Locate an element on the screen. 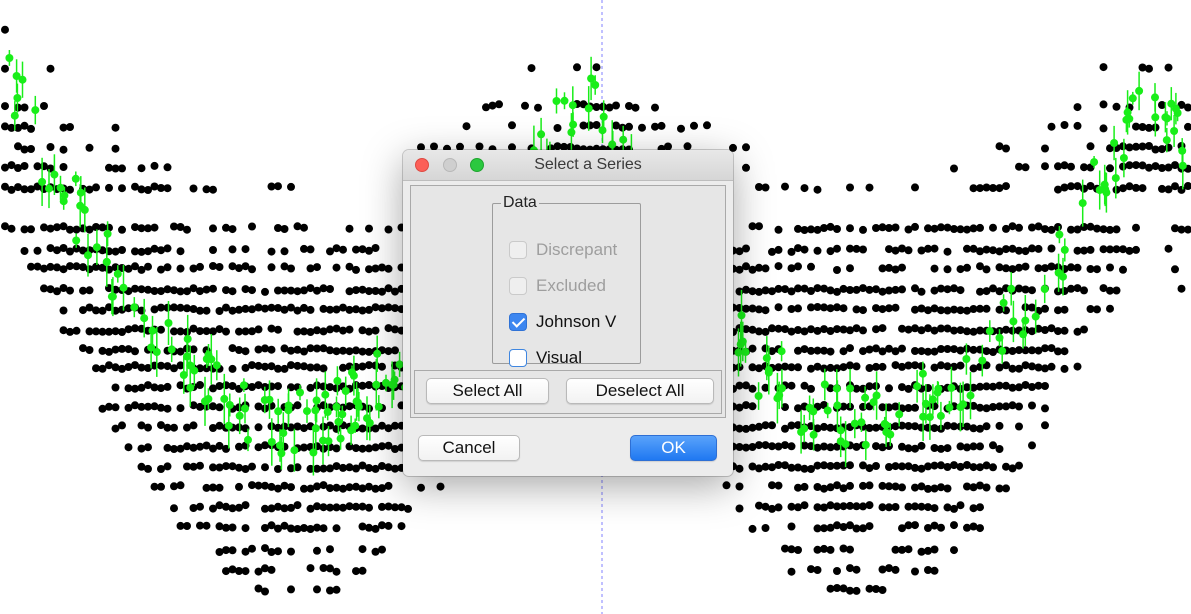  select-all-button: Select All is located at coordinates (487, 391).